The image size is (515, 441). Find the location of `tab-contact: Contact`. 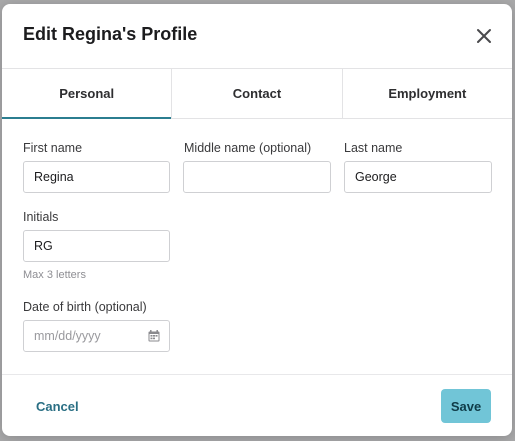

tab-contact: Contact is located at coordinates (257, 93).